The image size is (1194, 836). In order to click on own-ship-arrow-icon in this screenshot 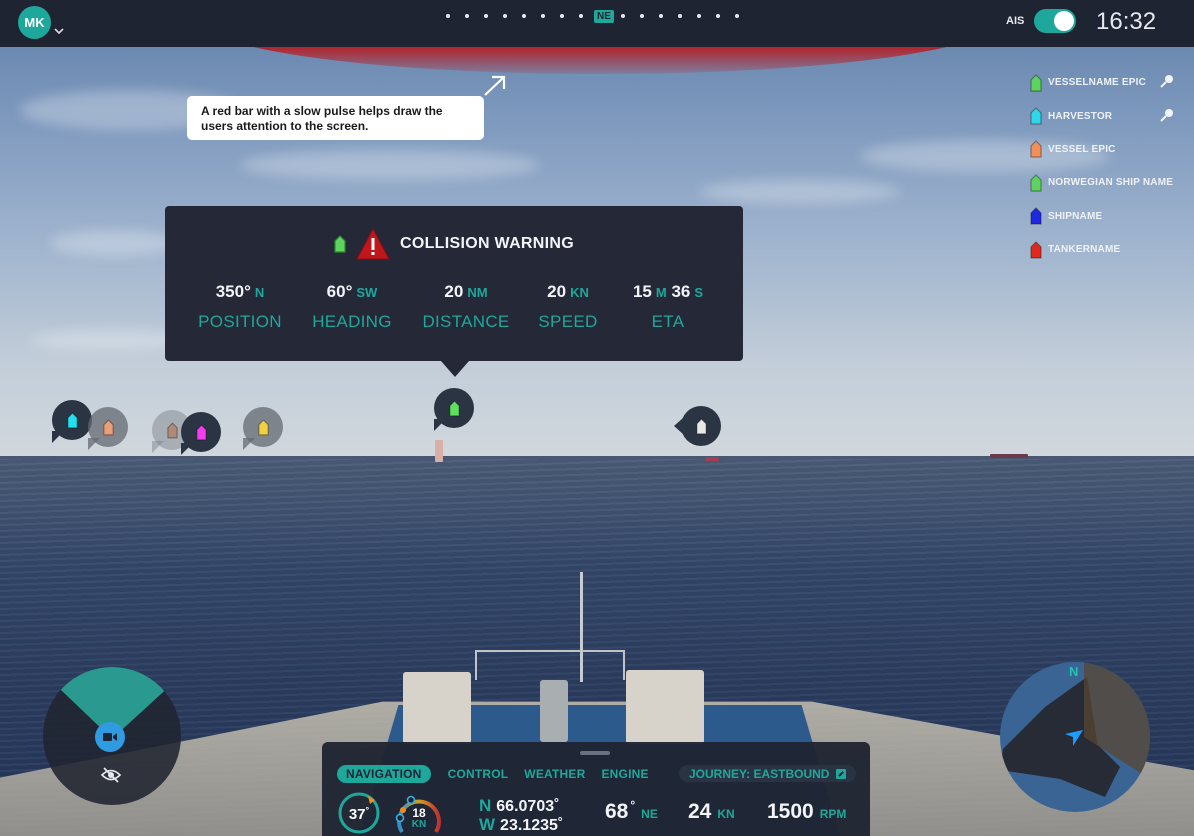, I will do `click(1074, 738)`.